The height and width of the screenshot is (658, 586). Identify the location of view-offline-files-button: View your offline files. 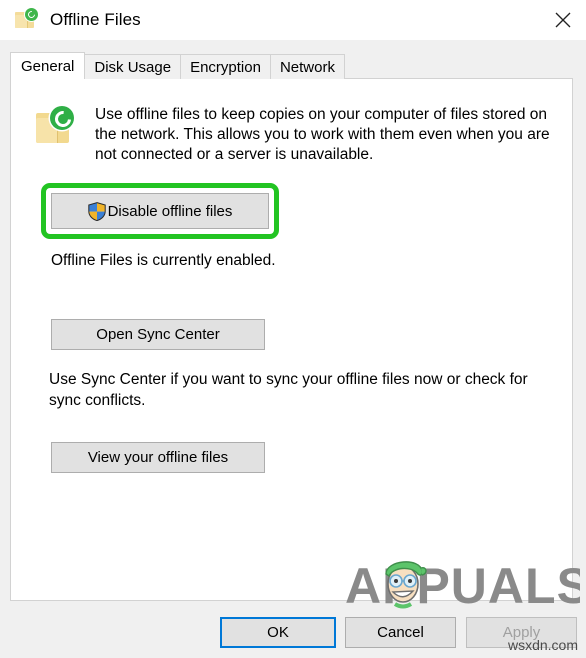
(158, 457).